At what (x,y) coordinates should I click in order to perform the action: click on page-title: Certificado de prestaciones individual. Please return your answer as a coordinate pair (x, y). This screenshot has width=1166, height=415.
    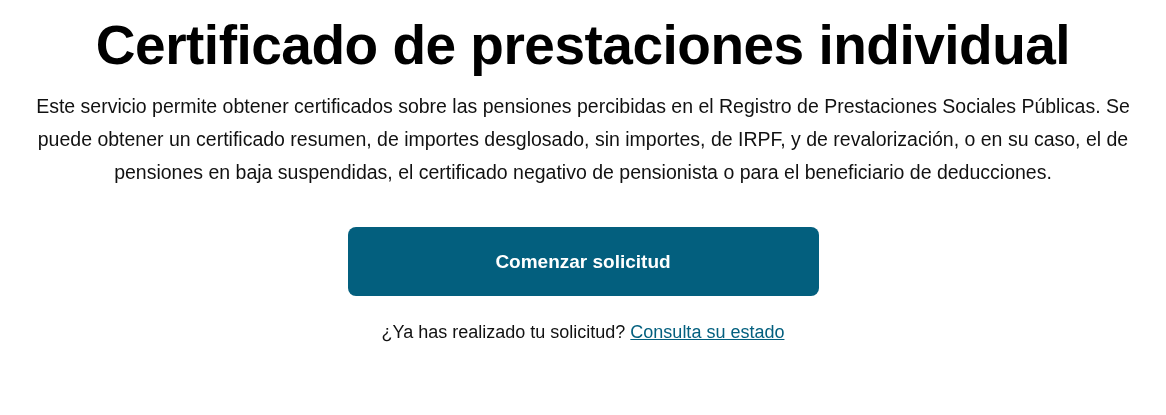
    Looking at the image, I should click on (583, 45).